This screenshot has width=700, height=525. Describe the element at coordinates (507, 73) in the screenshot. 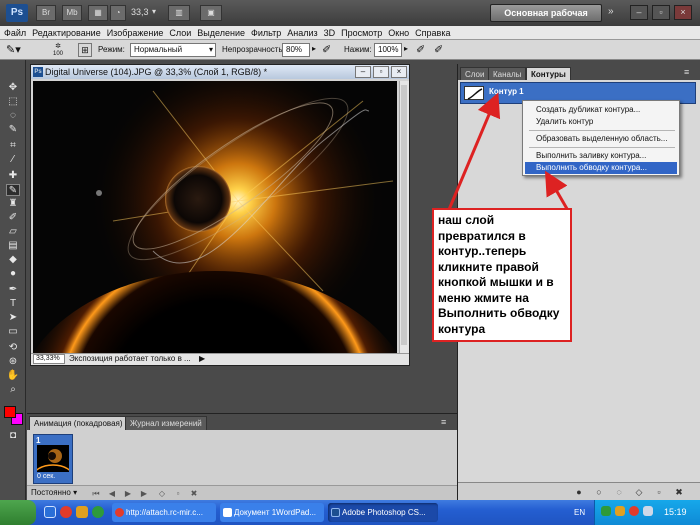

I see `tab-channels: Каналы` at that location.